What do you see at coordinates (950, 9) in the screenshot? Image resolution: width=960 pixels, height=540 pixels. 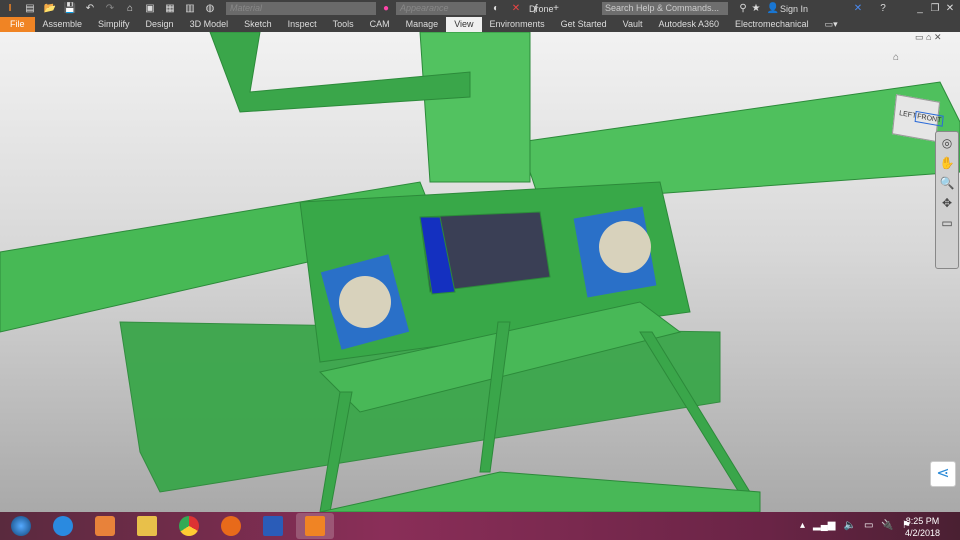 I see `close-icon: ✕` at bounding box center [950, 9].